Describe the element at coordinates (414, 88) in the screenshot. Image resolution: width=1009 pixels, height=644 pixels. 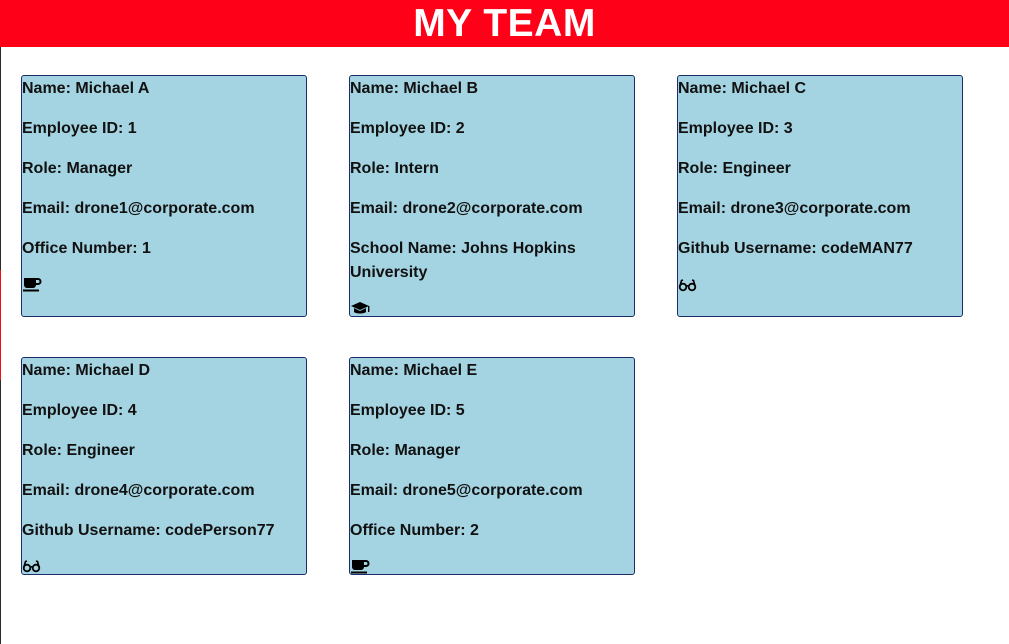
I see `employee-name: Name: Michael B` at that location.